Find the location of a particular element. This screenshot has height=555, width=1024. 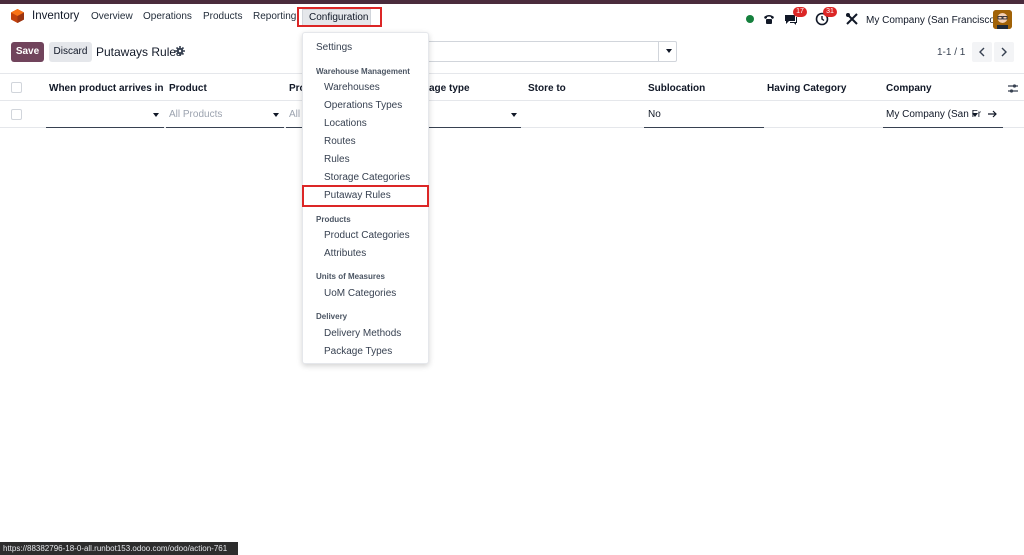

chevron-right-icon is located at coordinates (1004, 52).